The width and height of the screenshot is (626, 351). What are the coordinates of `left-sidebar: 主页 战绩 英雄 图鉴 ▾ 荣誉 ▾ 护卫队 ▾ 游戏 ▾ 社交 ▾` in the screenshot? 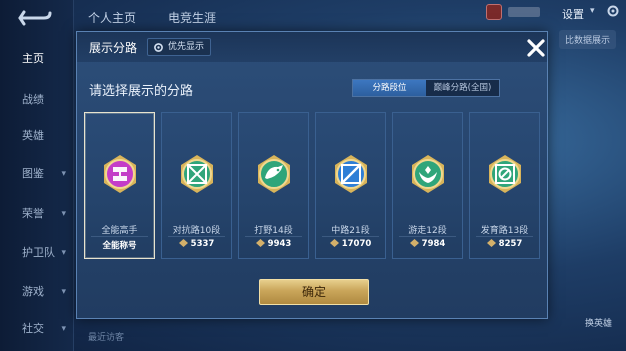 It's located at (37, 175).